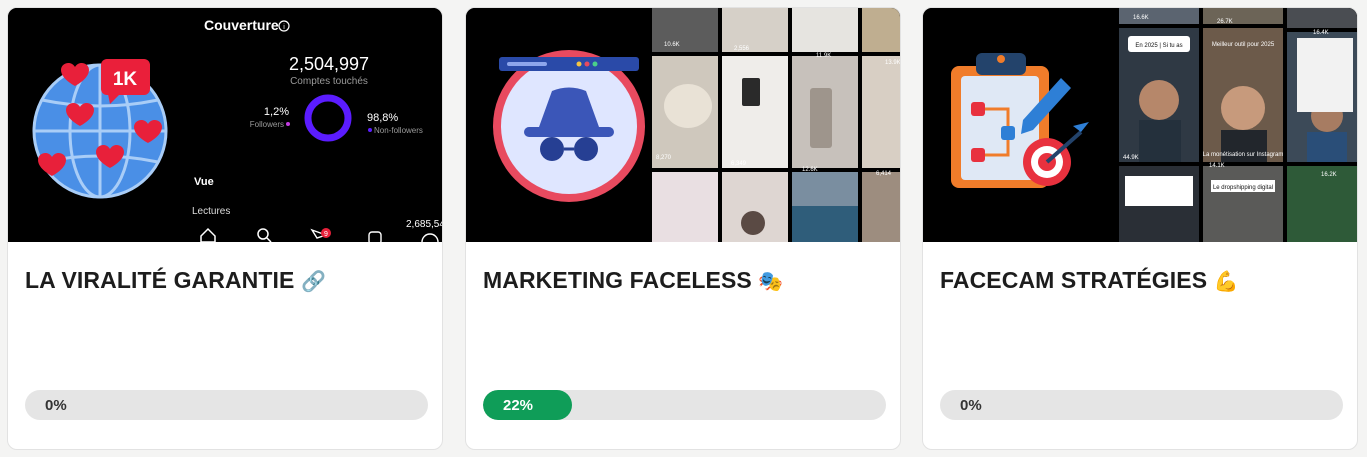  What do you see at coordinates (1243, 155) in the screenshot?
I see `svg-text: La monétisation sur Instagram` at bounding box center [1243, 155].